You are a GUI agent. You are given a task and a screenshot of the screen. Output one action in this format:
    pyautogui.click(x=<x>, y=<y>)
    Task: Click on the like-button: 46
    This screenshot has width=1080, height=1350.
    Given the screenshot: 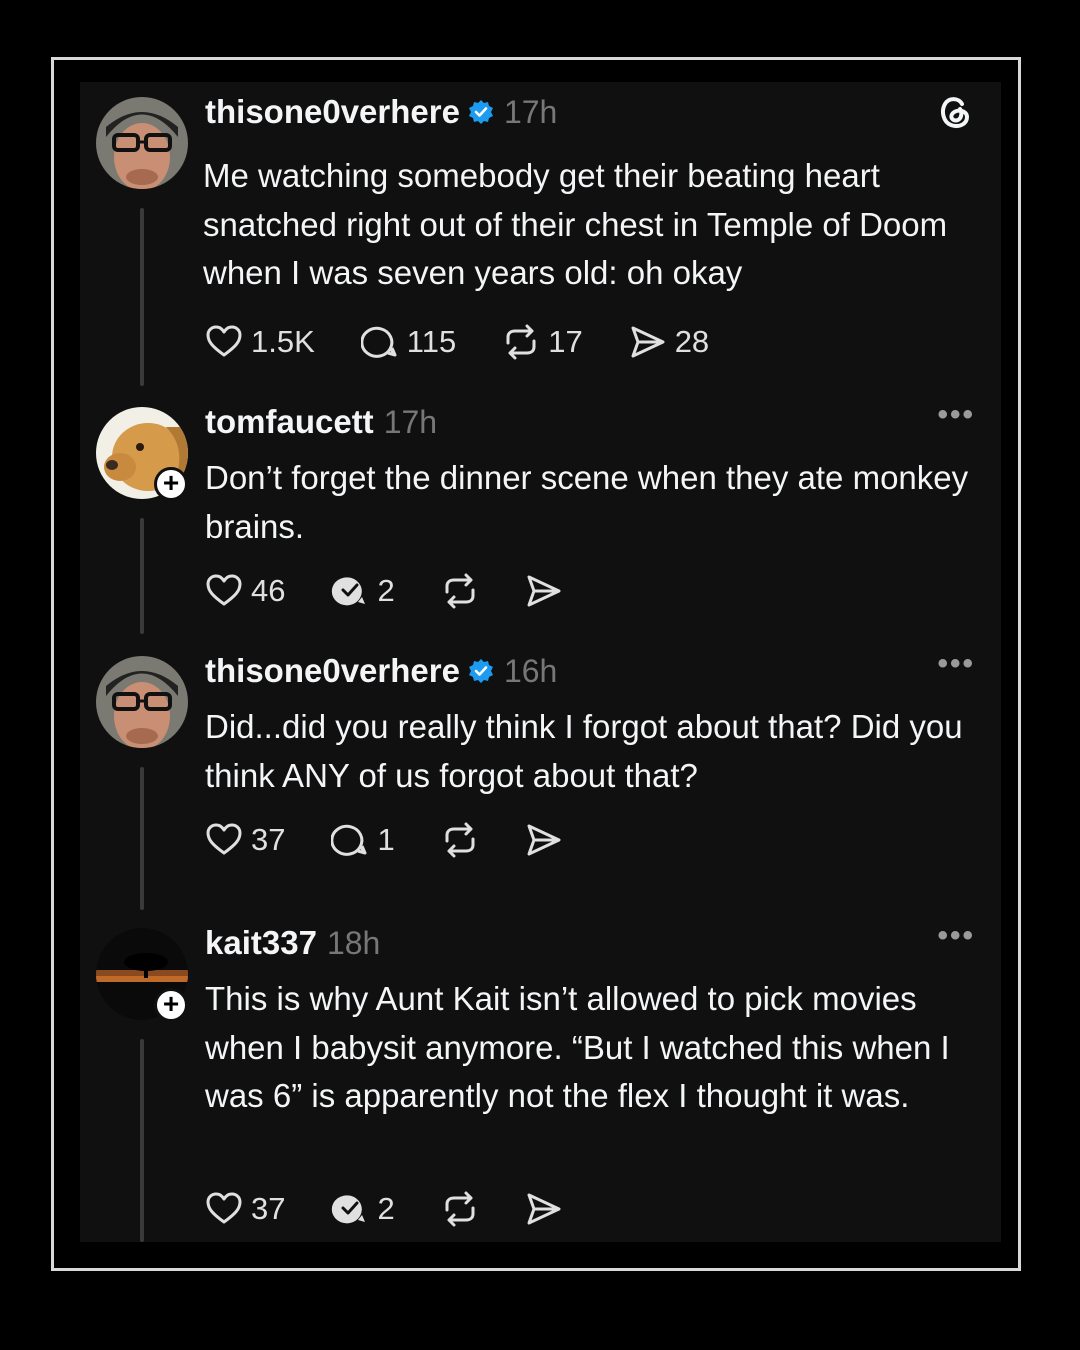 What is the action you would take?
    pyautogui.click(x=245, y=591)
    